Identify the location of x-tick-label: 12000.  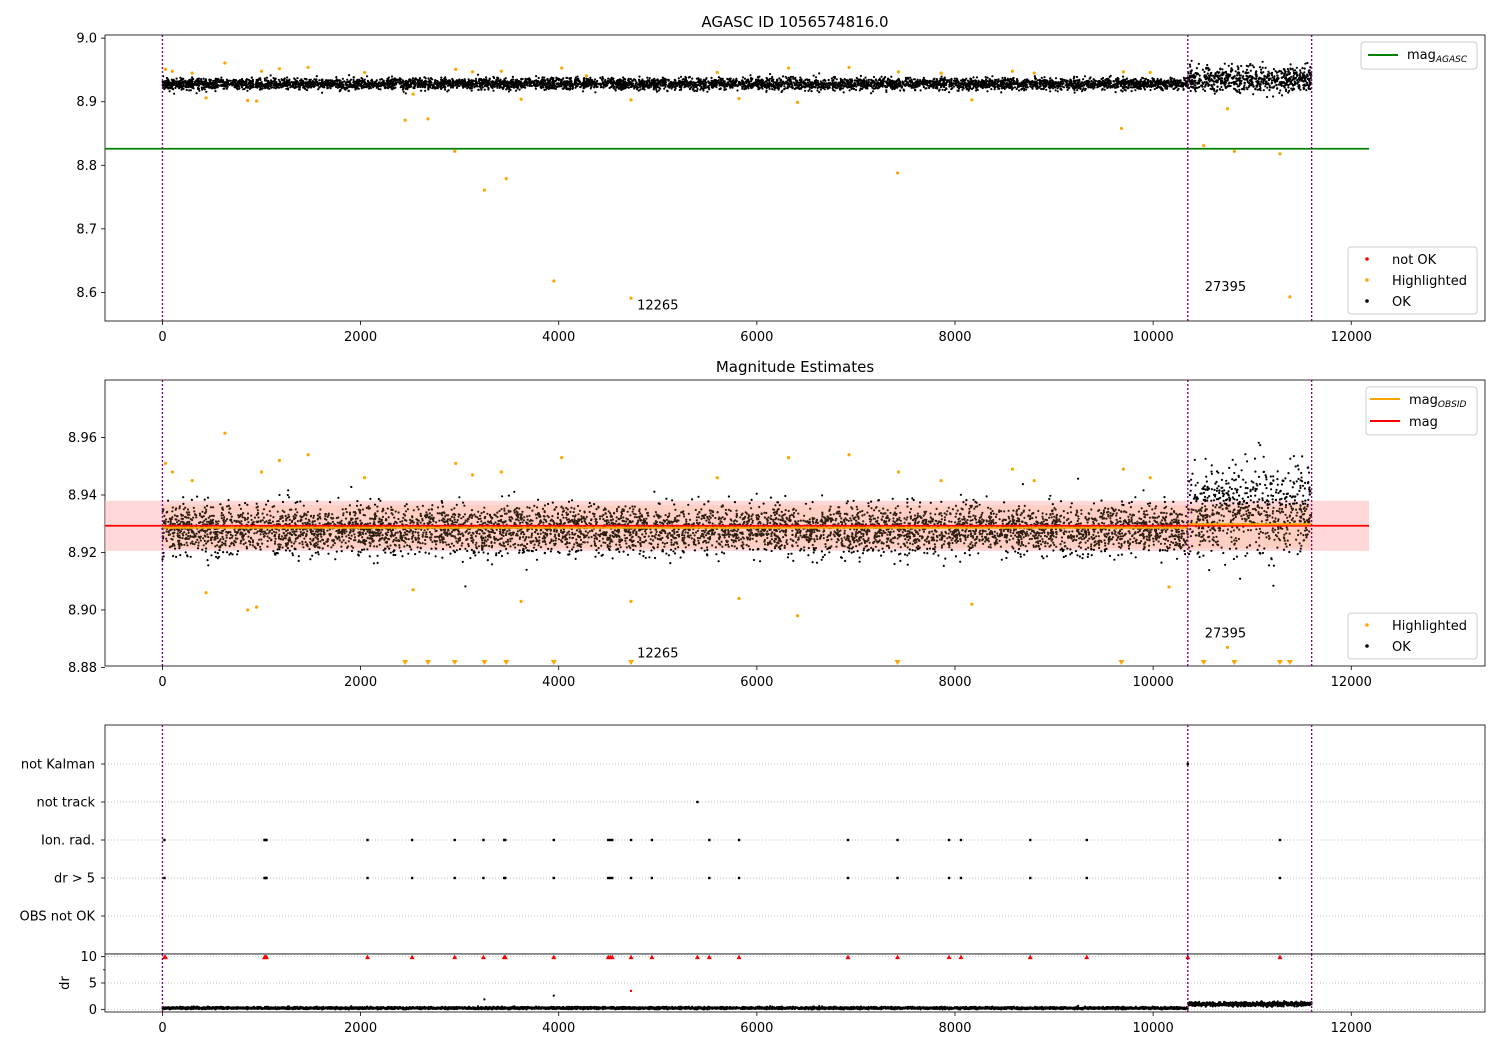
(1351, 337).